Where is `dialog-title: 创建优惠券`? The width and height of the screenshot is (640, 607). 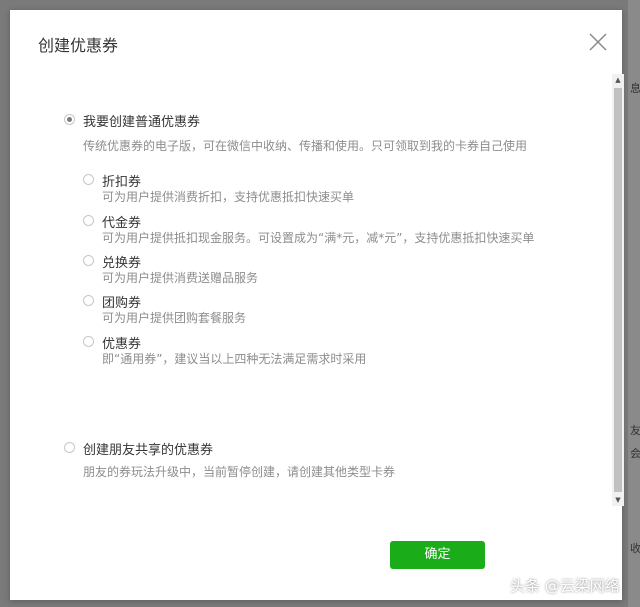
dialog-title: 创建优惠券 is located at coordinates (78, 45).